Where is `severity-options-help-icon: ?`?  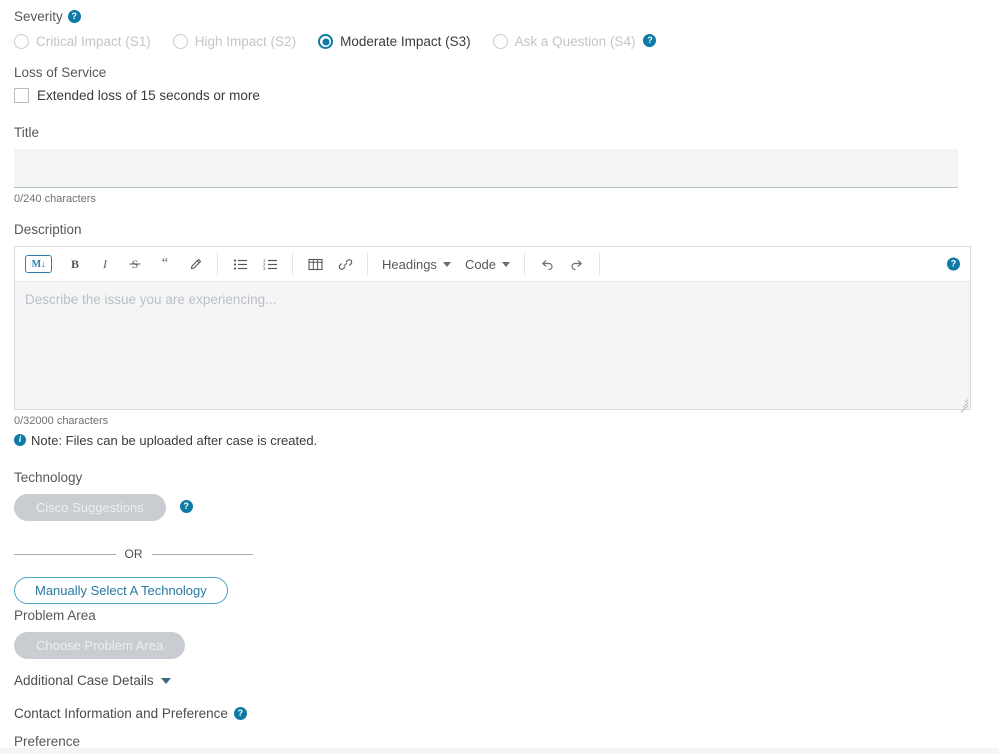 severity-options-help-icon: ? is located at coordinates (650, 40).